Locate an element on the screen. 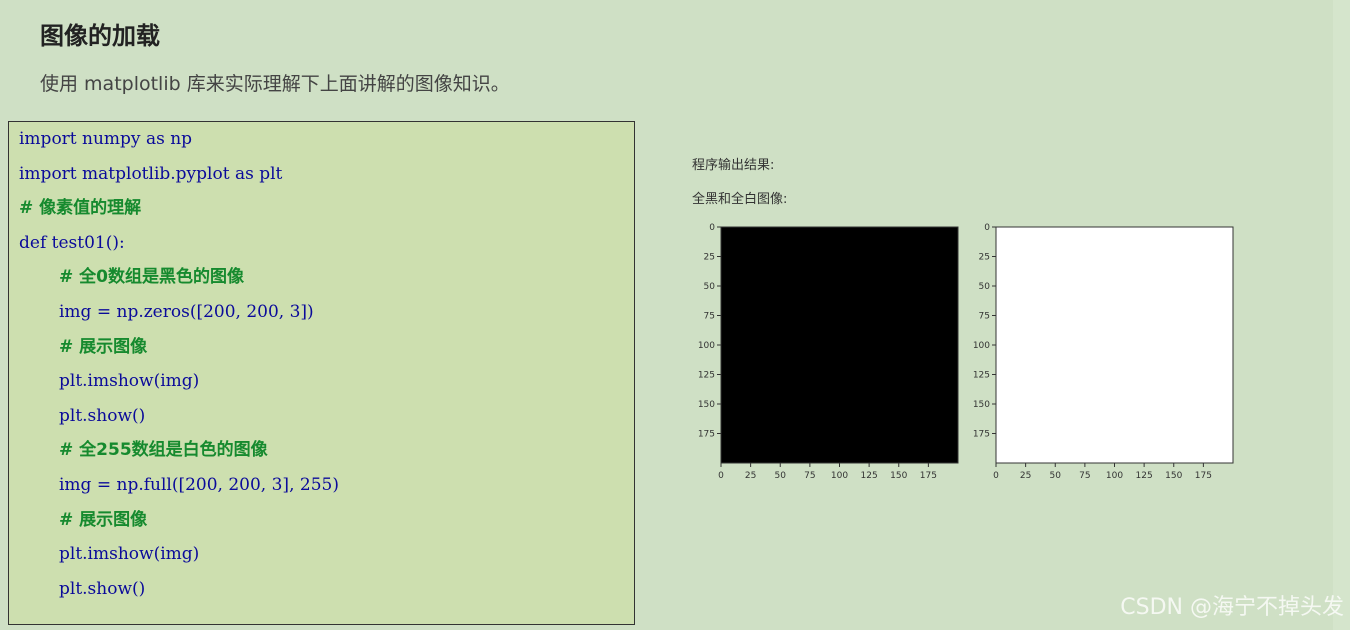 This screenshot has height=630, width=1350. white-image-plot-svg: 0 25 50 75 100 125 150 175 0 25 50 75 100 125 150 175 is located at coordinates (1103, 352).